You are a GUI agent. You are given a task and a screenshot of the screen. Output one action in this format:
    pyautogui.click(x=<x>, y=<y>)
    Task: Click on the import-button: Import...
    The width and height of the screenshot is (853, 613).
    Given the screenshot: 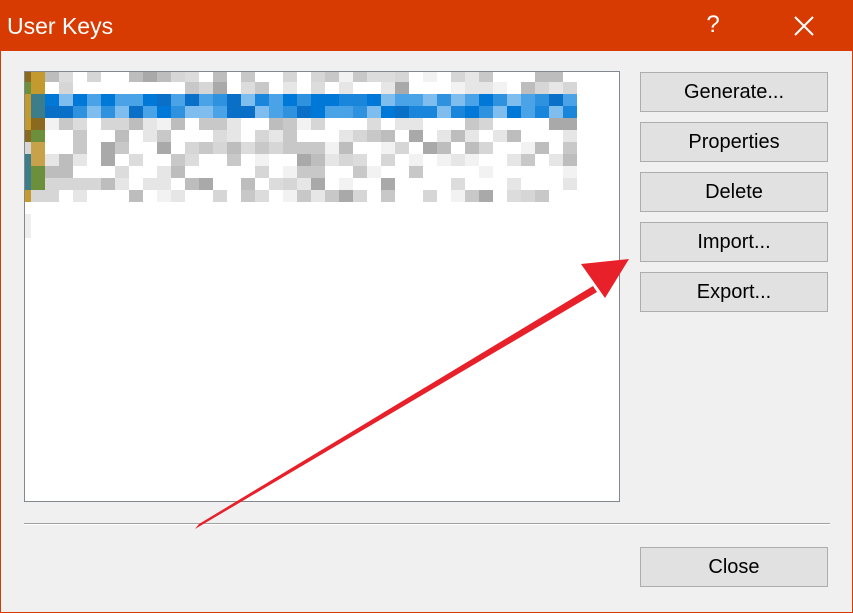 What is the action you would take?
    pyautogui.click(x=734, y=242)
    